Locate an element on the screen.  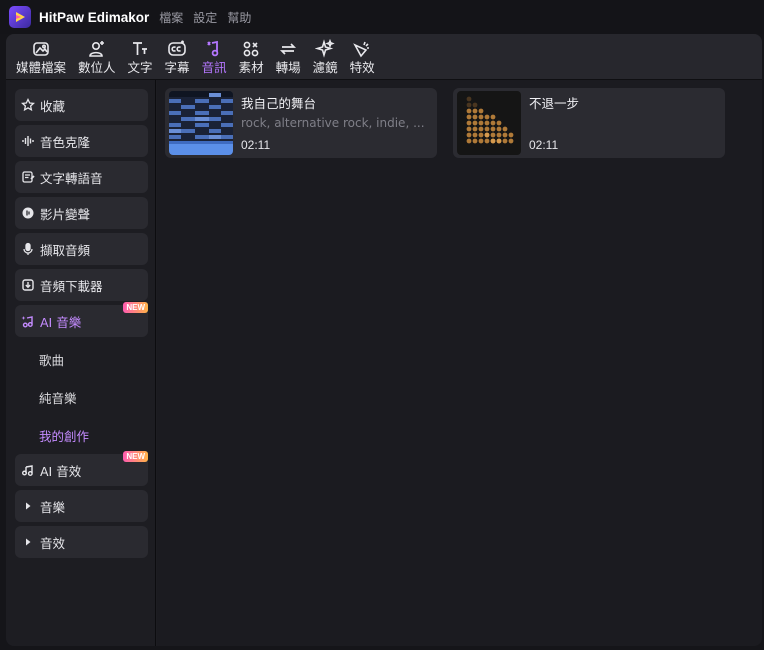
audio-icon is located at coordinates (214, 49).